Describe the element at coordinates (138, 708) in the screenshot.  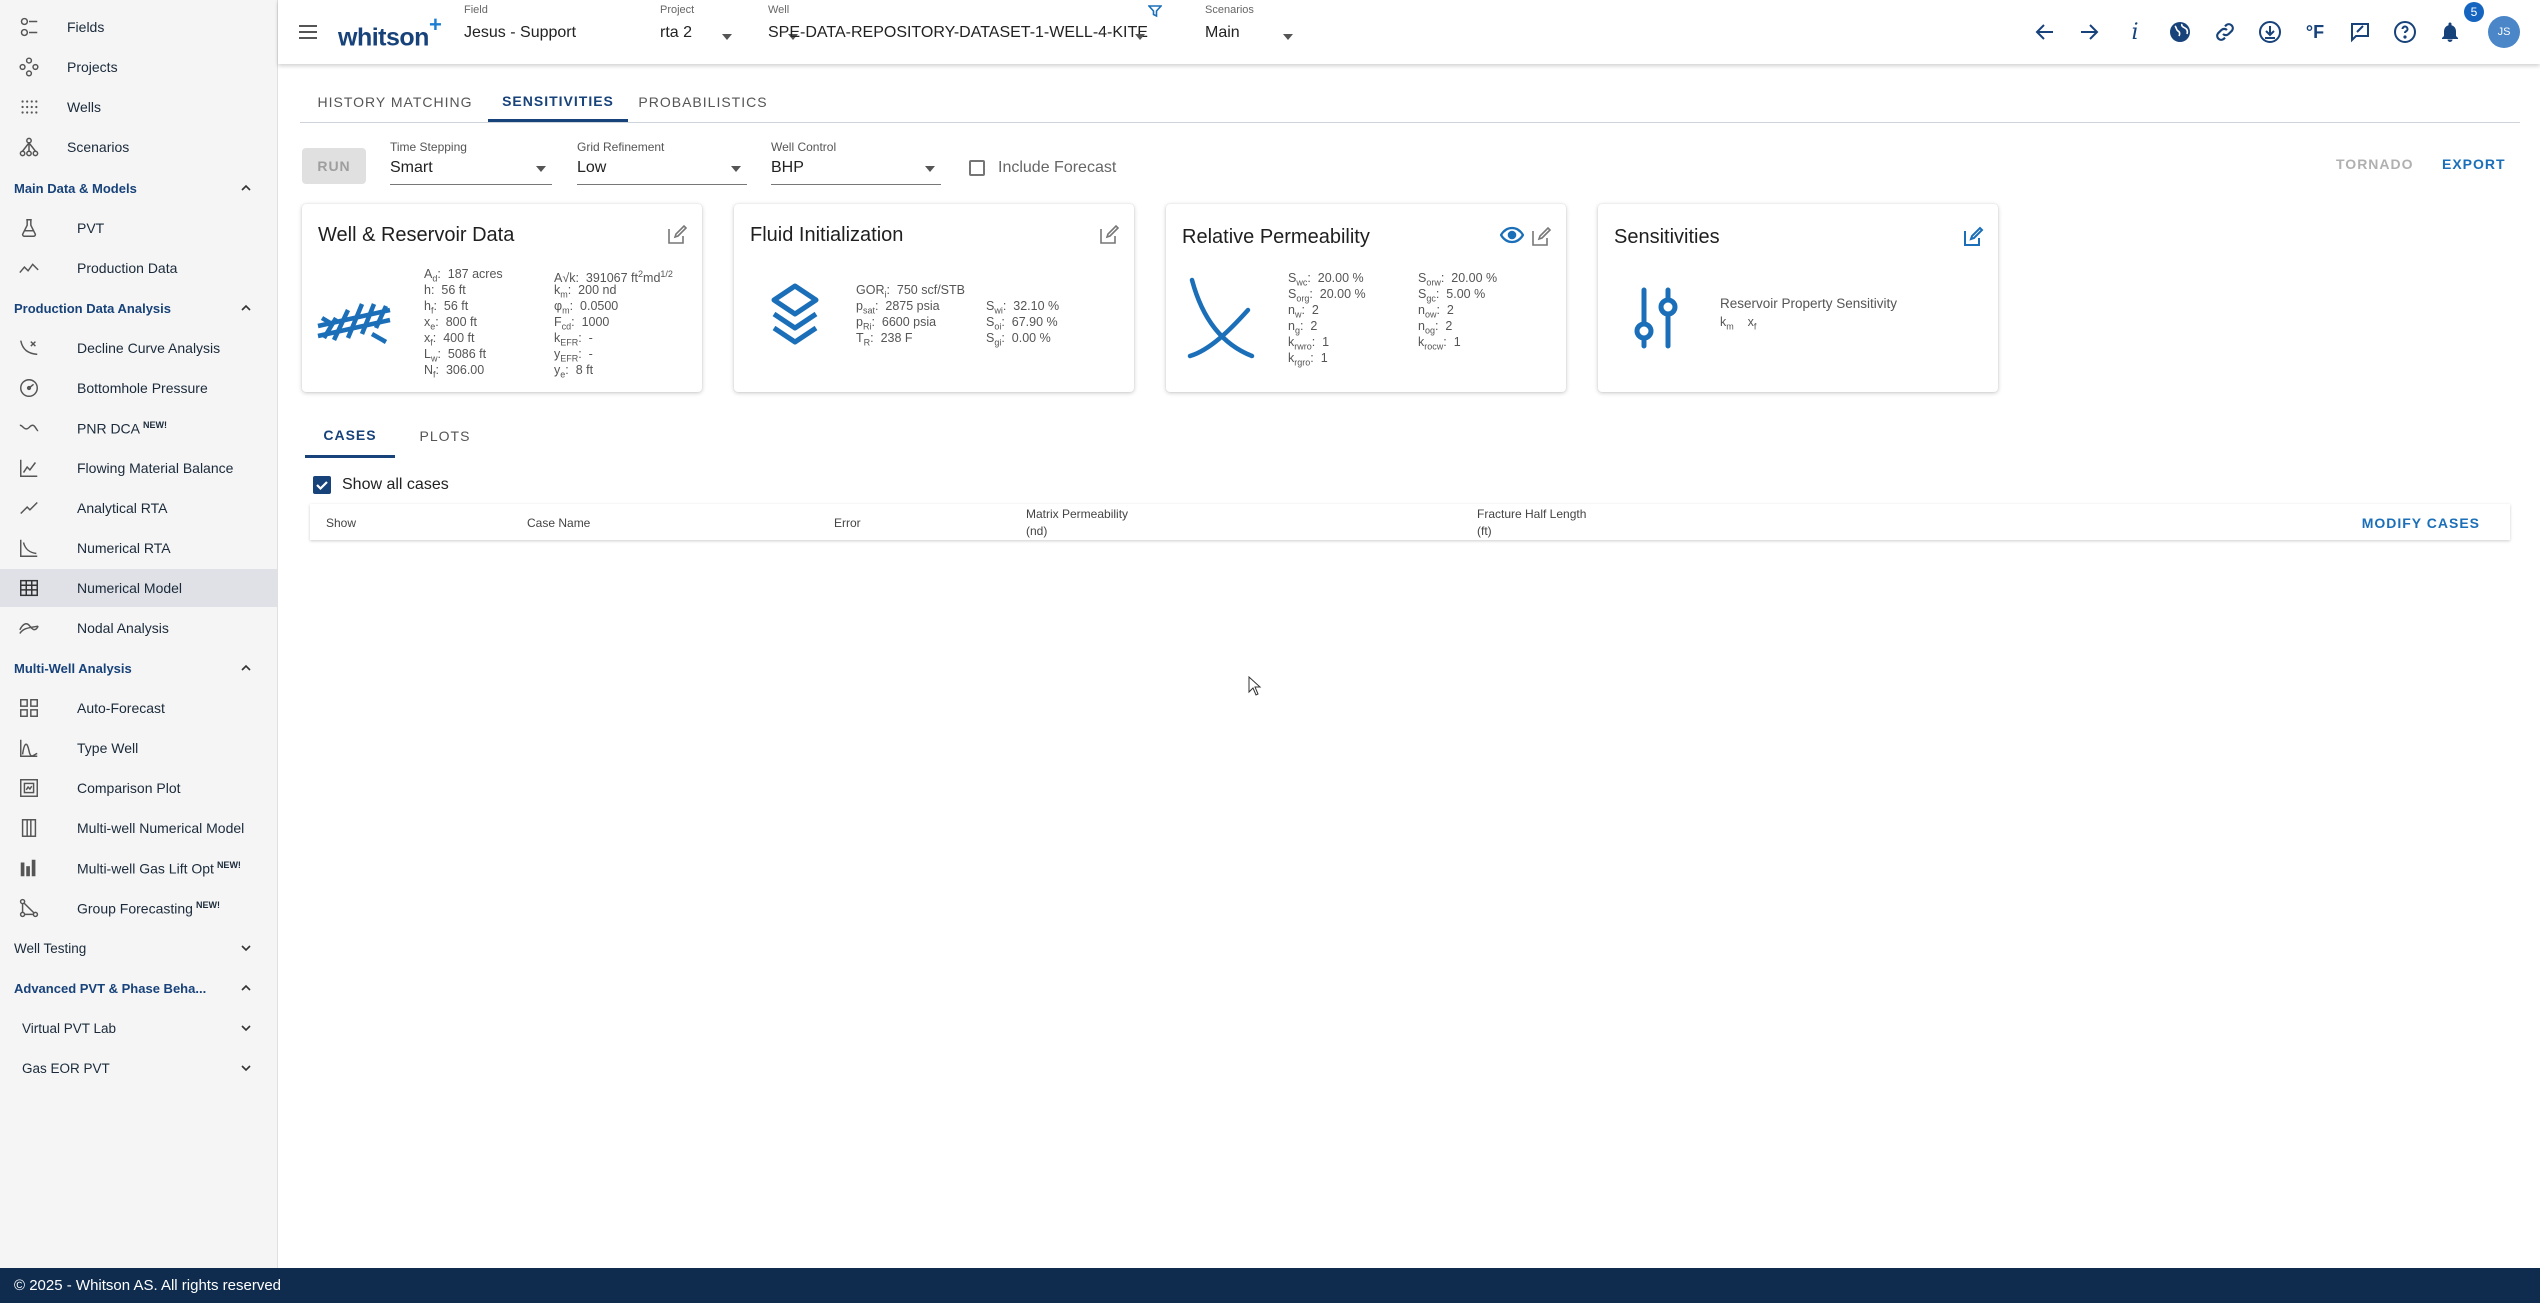
I see `sidebar-item-auto-forecast: Auto-Forecast` at that location.